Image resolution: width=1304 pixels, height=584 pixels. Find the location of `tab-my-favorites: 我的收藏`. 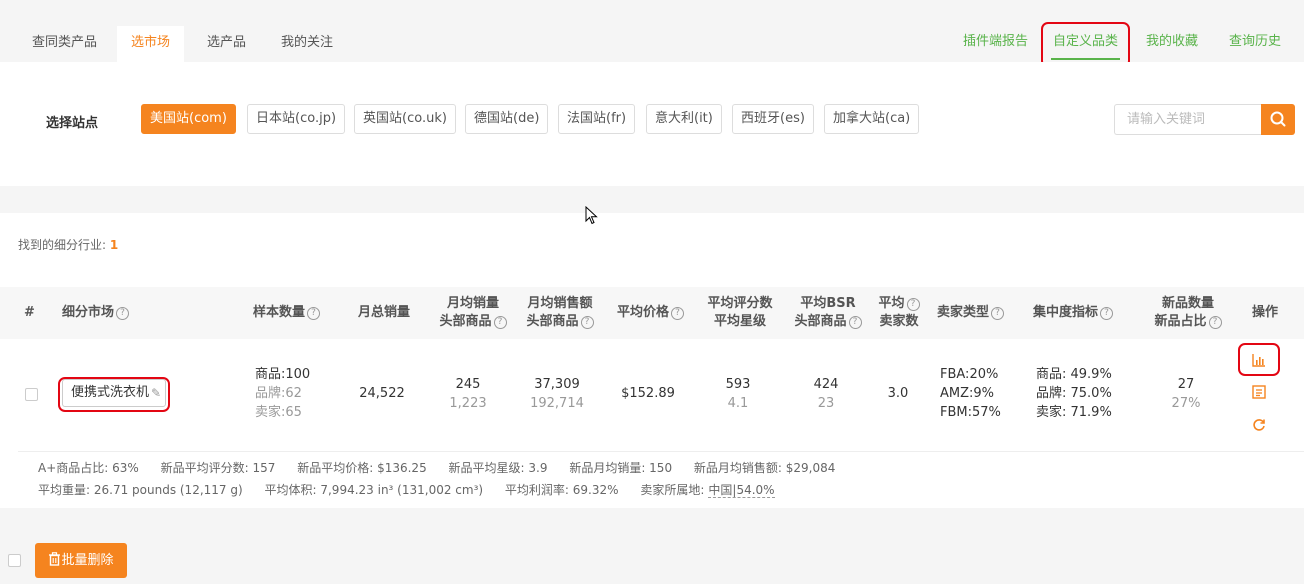

tab-my-favorites: 我的收藏 is located at coordinates (1172, 42).